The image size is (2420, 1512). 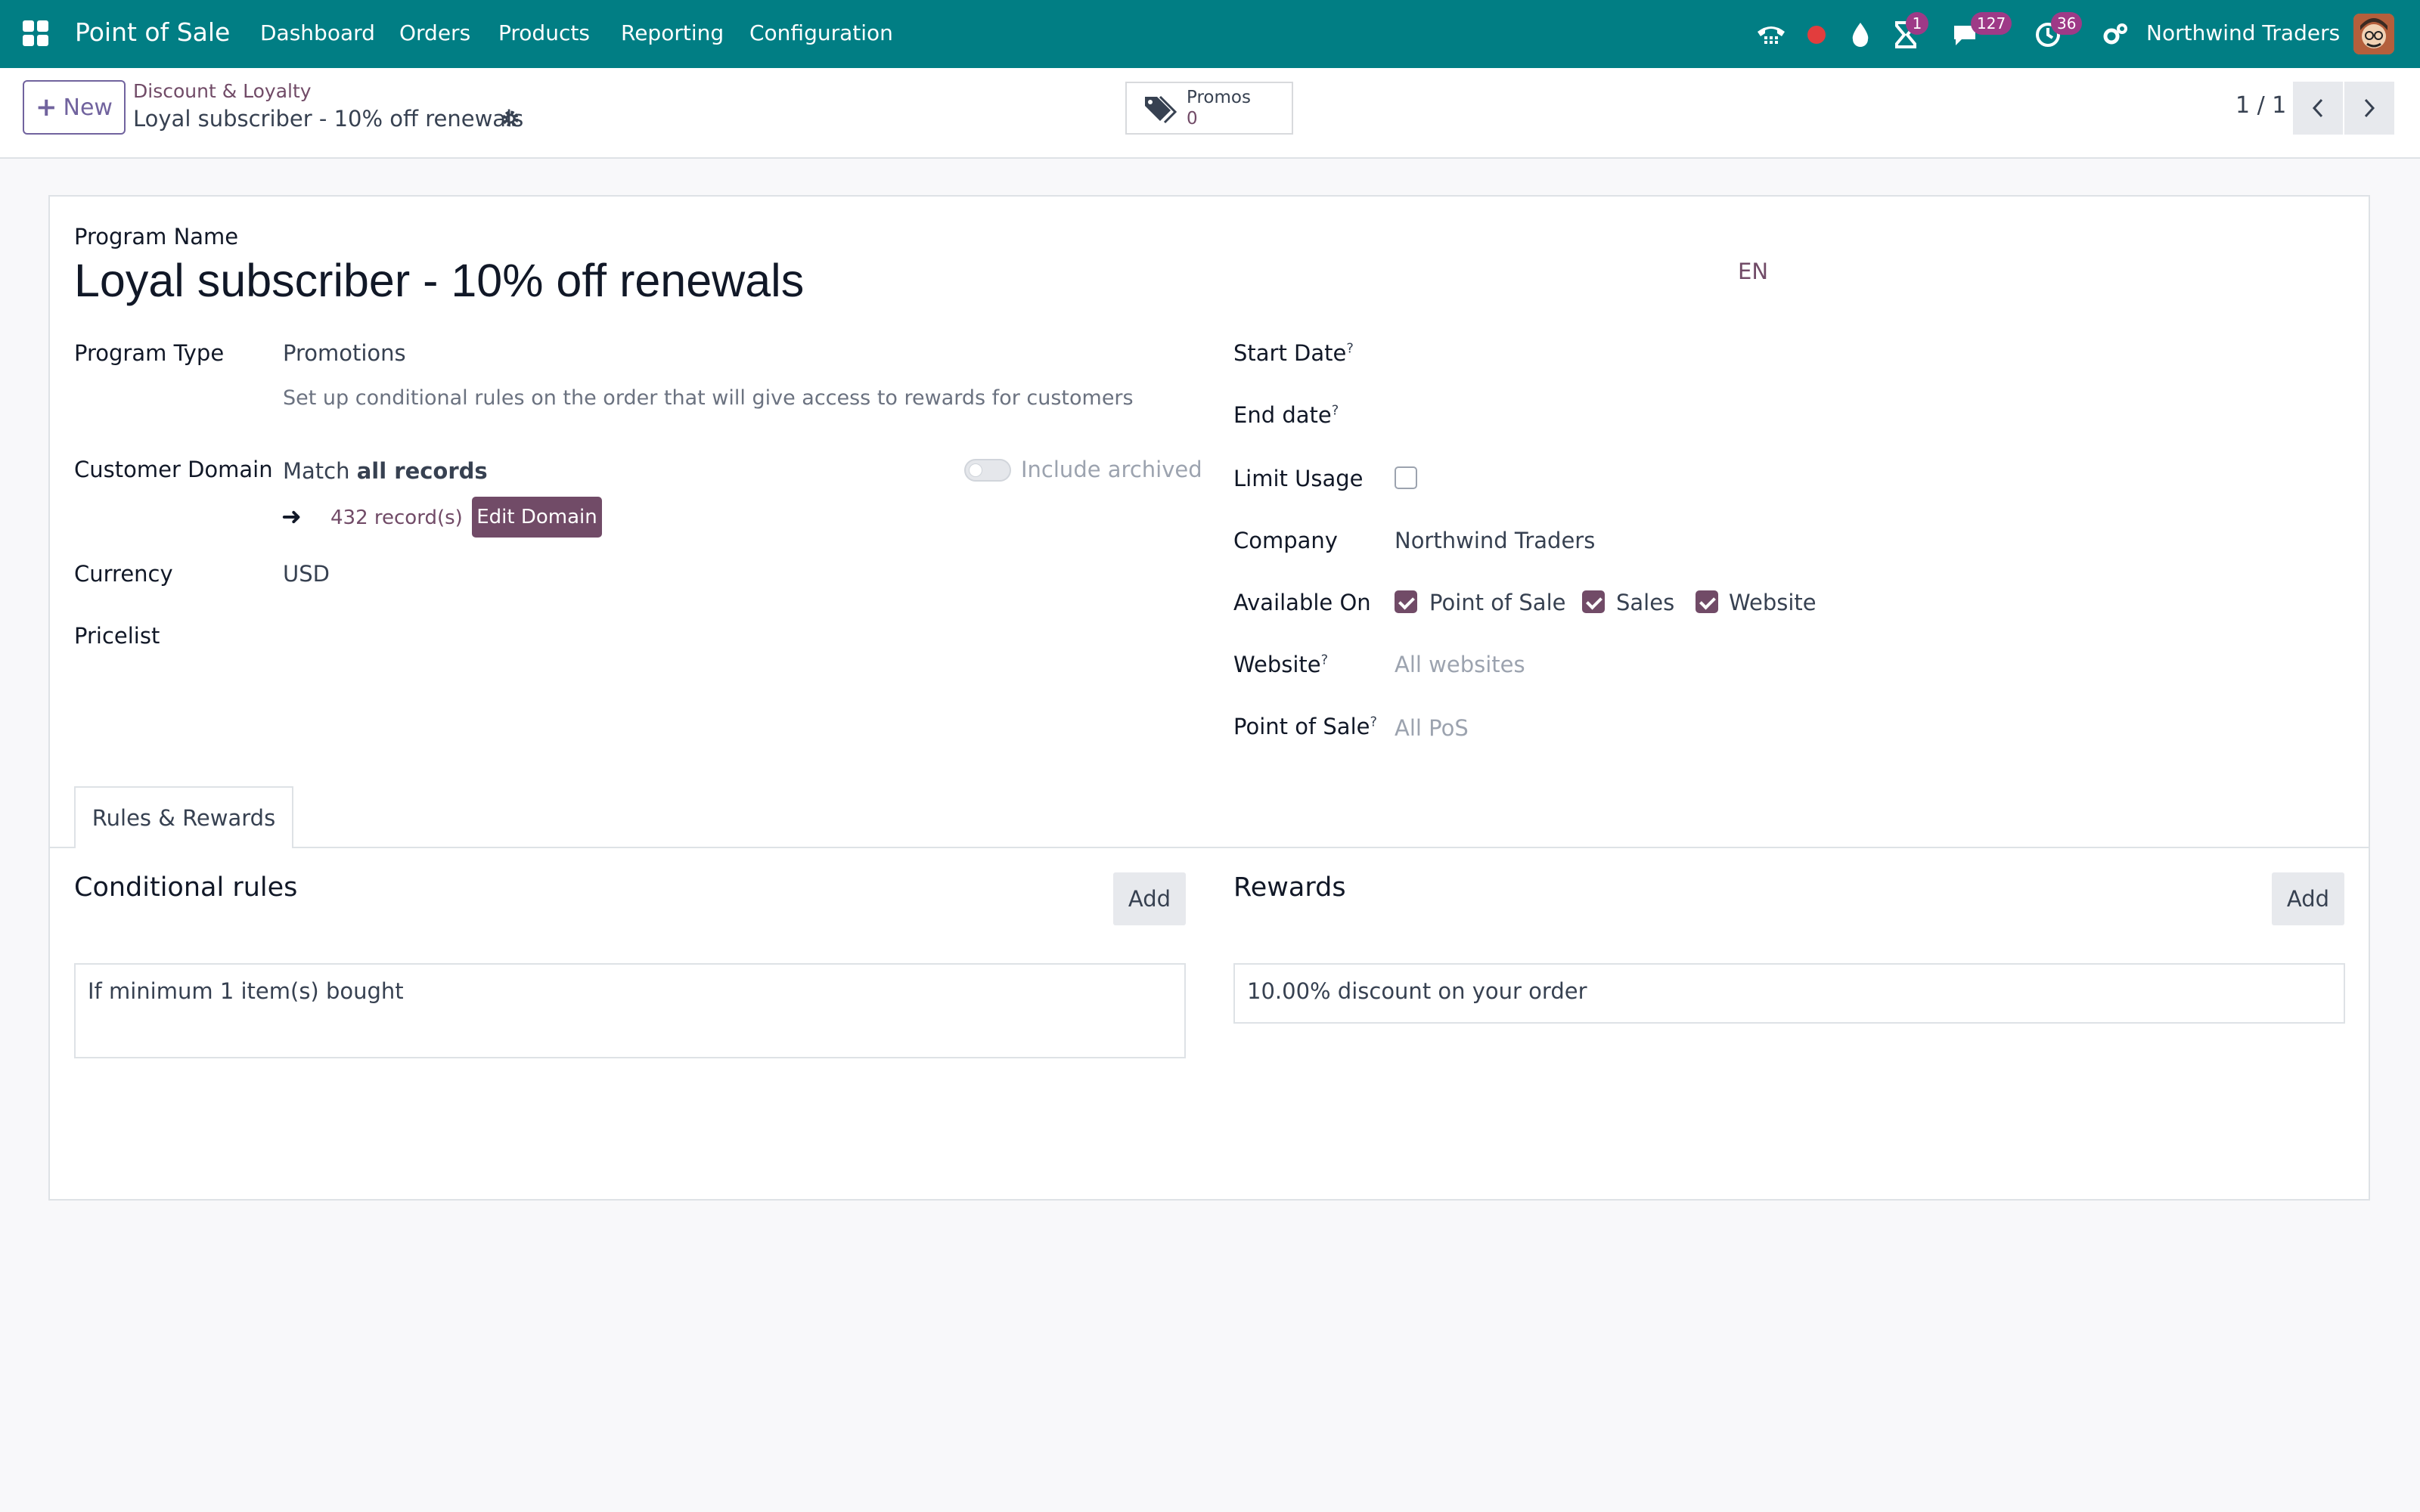 I want to click on customer-domain-label: Customer Domain, so click(x=173, y=469).